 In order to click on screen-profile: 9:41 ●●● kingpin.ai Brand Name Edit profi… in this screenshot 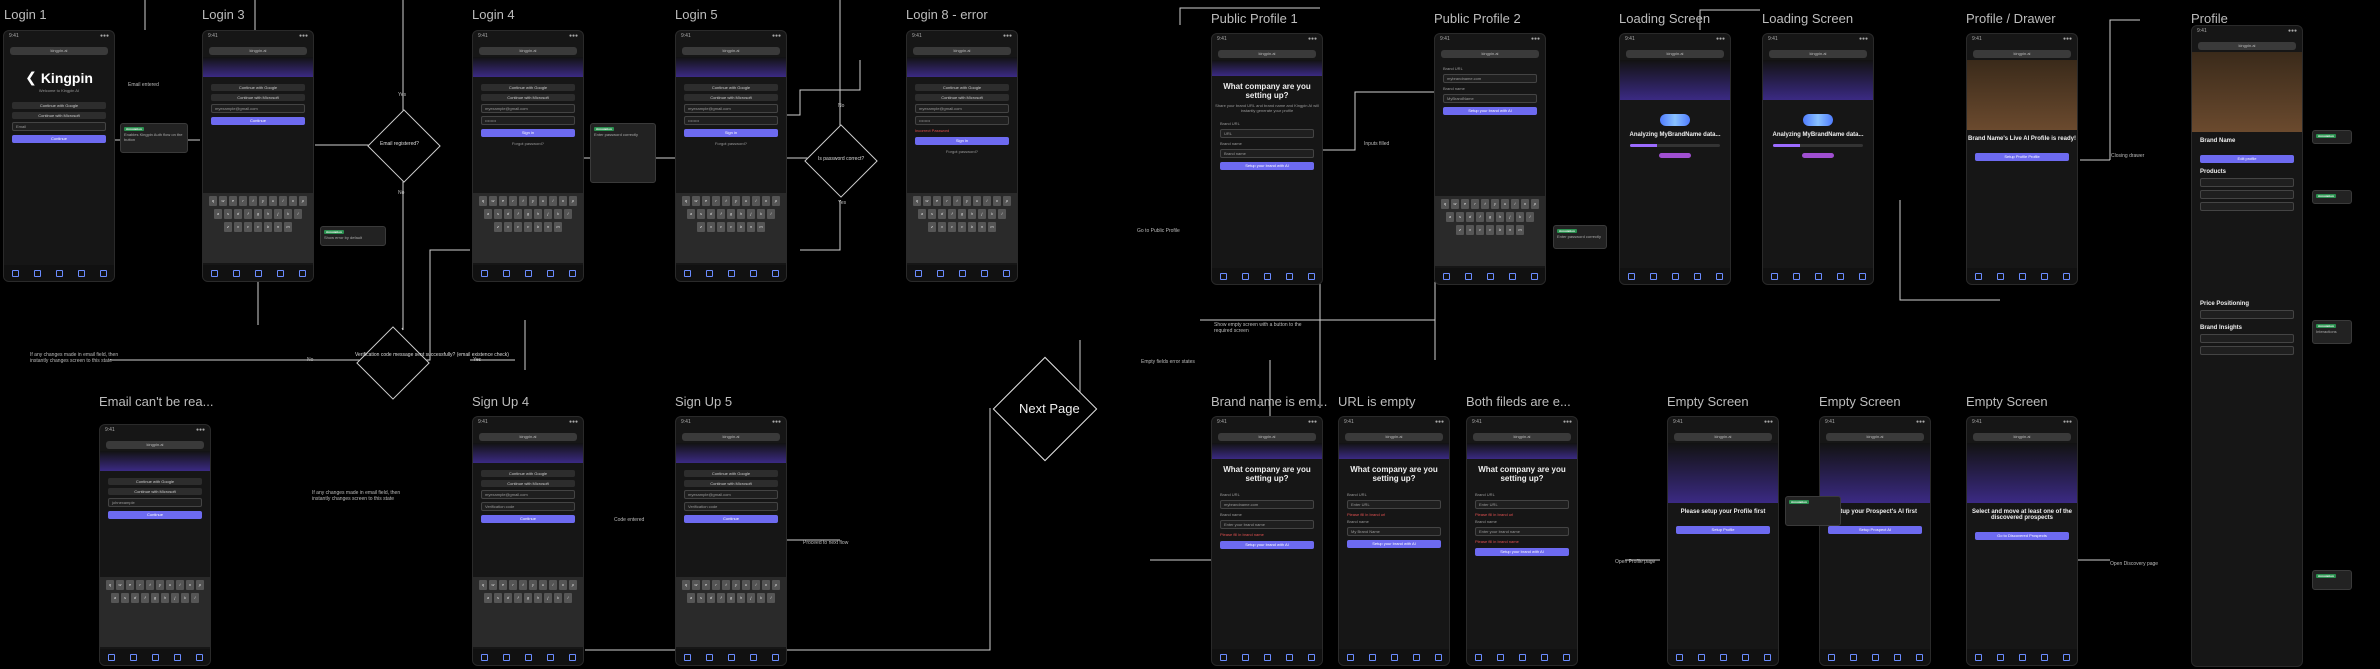, I will do `click(2247, 346)`.